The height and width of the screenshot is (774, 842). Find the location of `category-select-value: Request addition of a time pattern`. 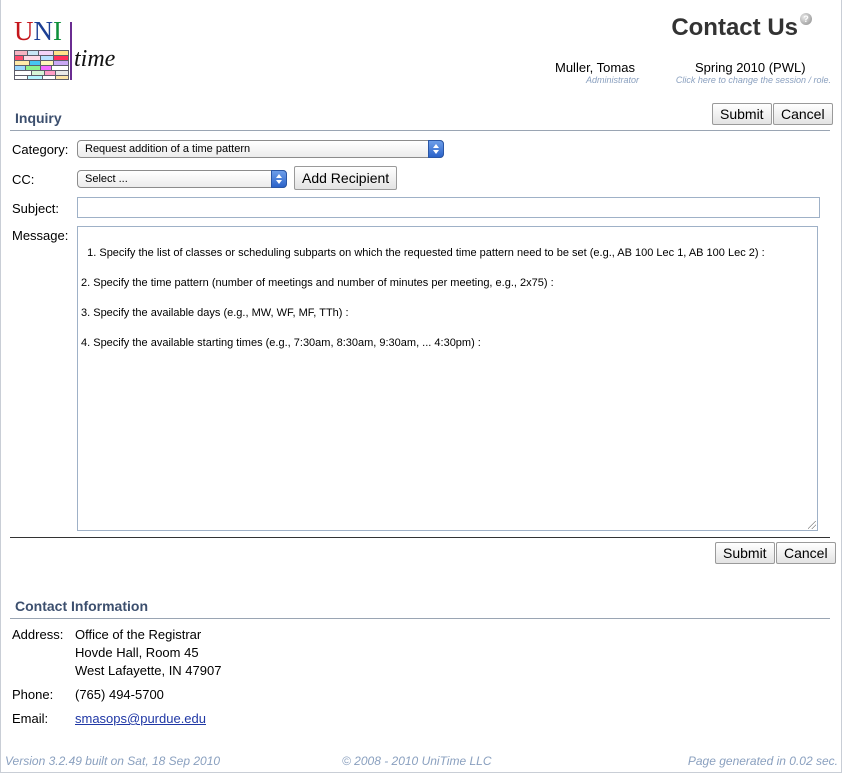

category-select-value: Request addition of a time pattern is located at coordinates (168, 149).